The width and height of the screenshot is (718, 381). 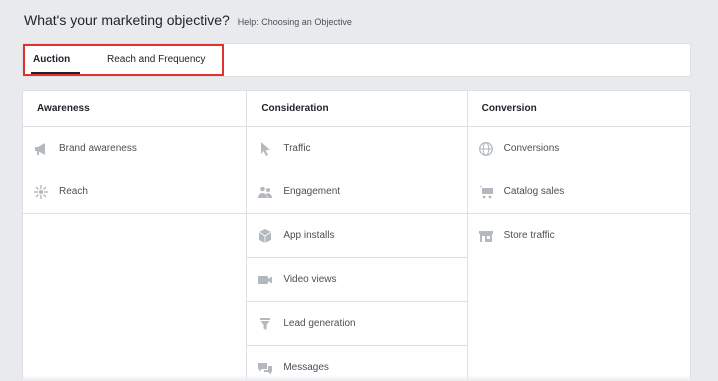 What do you see at coordinates (73, 191) in the screenshot?
I see `objective-label: Reach` at bounding box center [73, 191].